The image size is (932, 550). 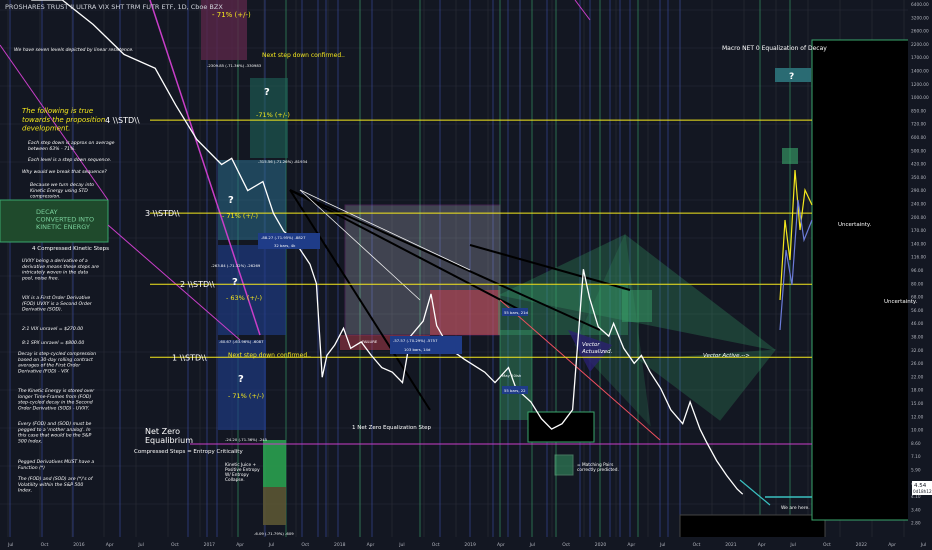 I want to click on zone-box-green, so click(x=274, y=463).